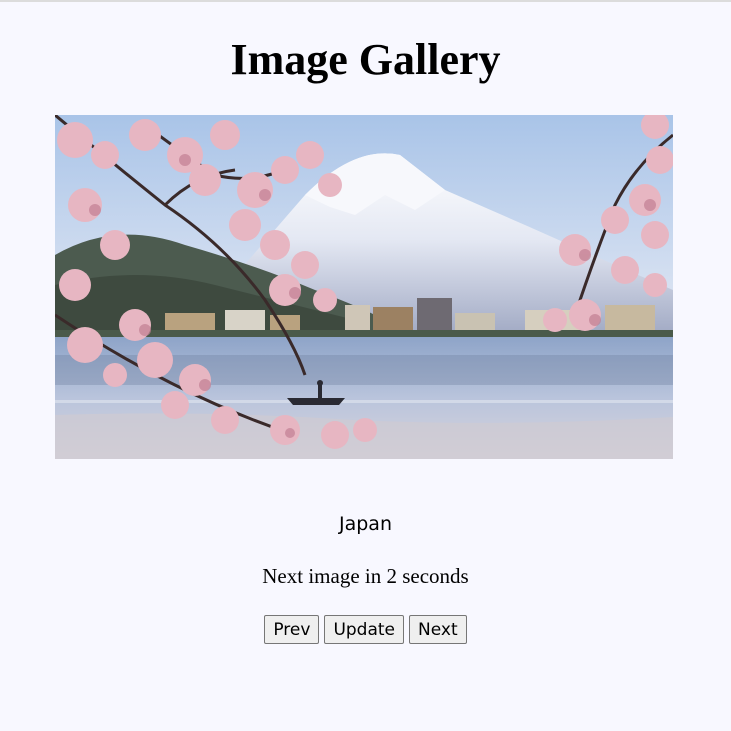 The image size is (731, 731). Describe the element at coordinates (365, 576) in the screenshot. I see `countdown-text: Next image in 2 seconds` at that location.